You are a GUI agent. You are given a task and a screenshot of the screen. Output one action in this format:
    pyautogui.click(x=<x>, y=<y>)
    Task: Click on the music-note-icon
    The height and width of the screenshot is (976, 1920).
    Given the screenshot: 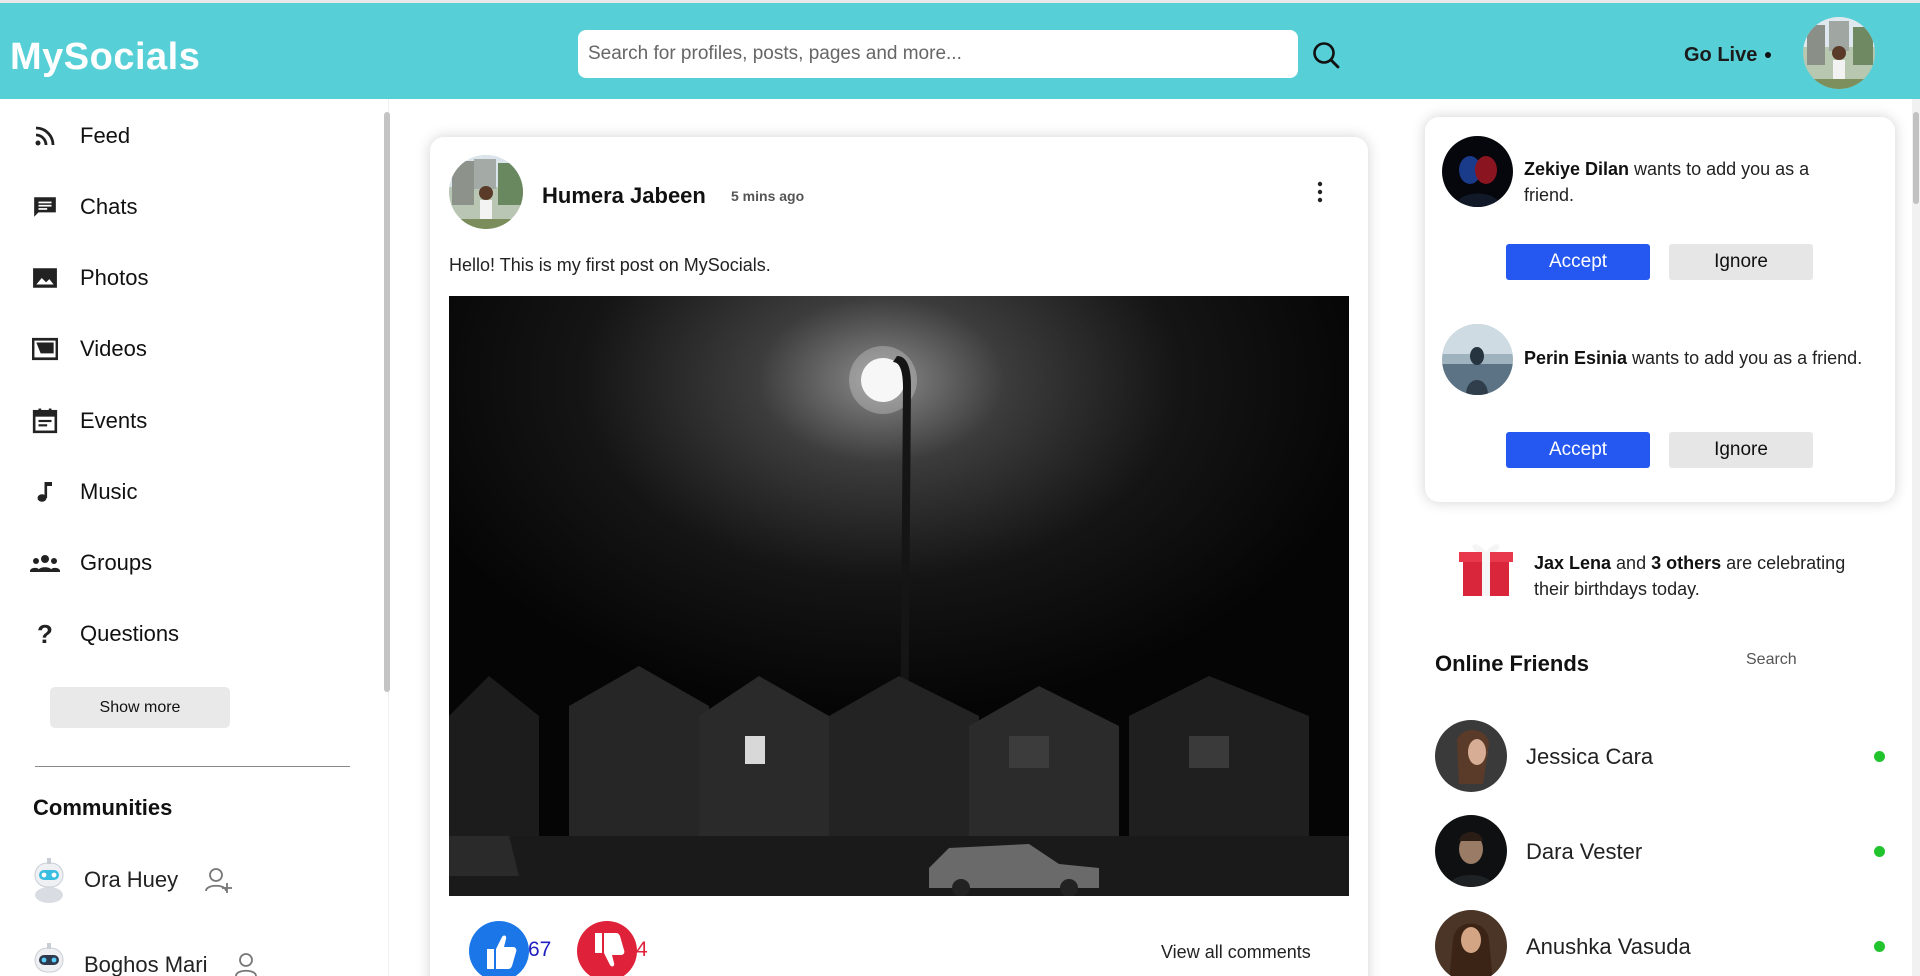 What is the action you would take?
    pyautogui.click(x=45, y=492)
    